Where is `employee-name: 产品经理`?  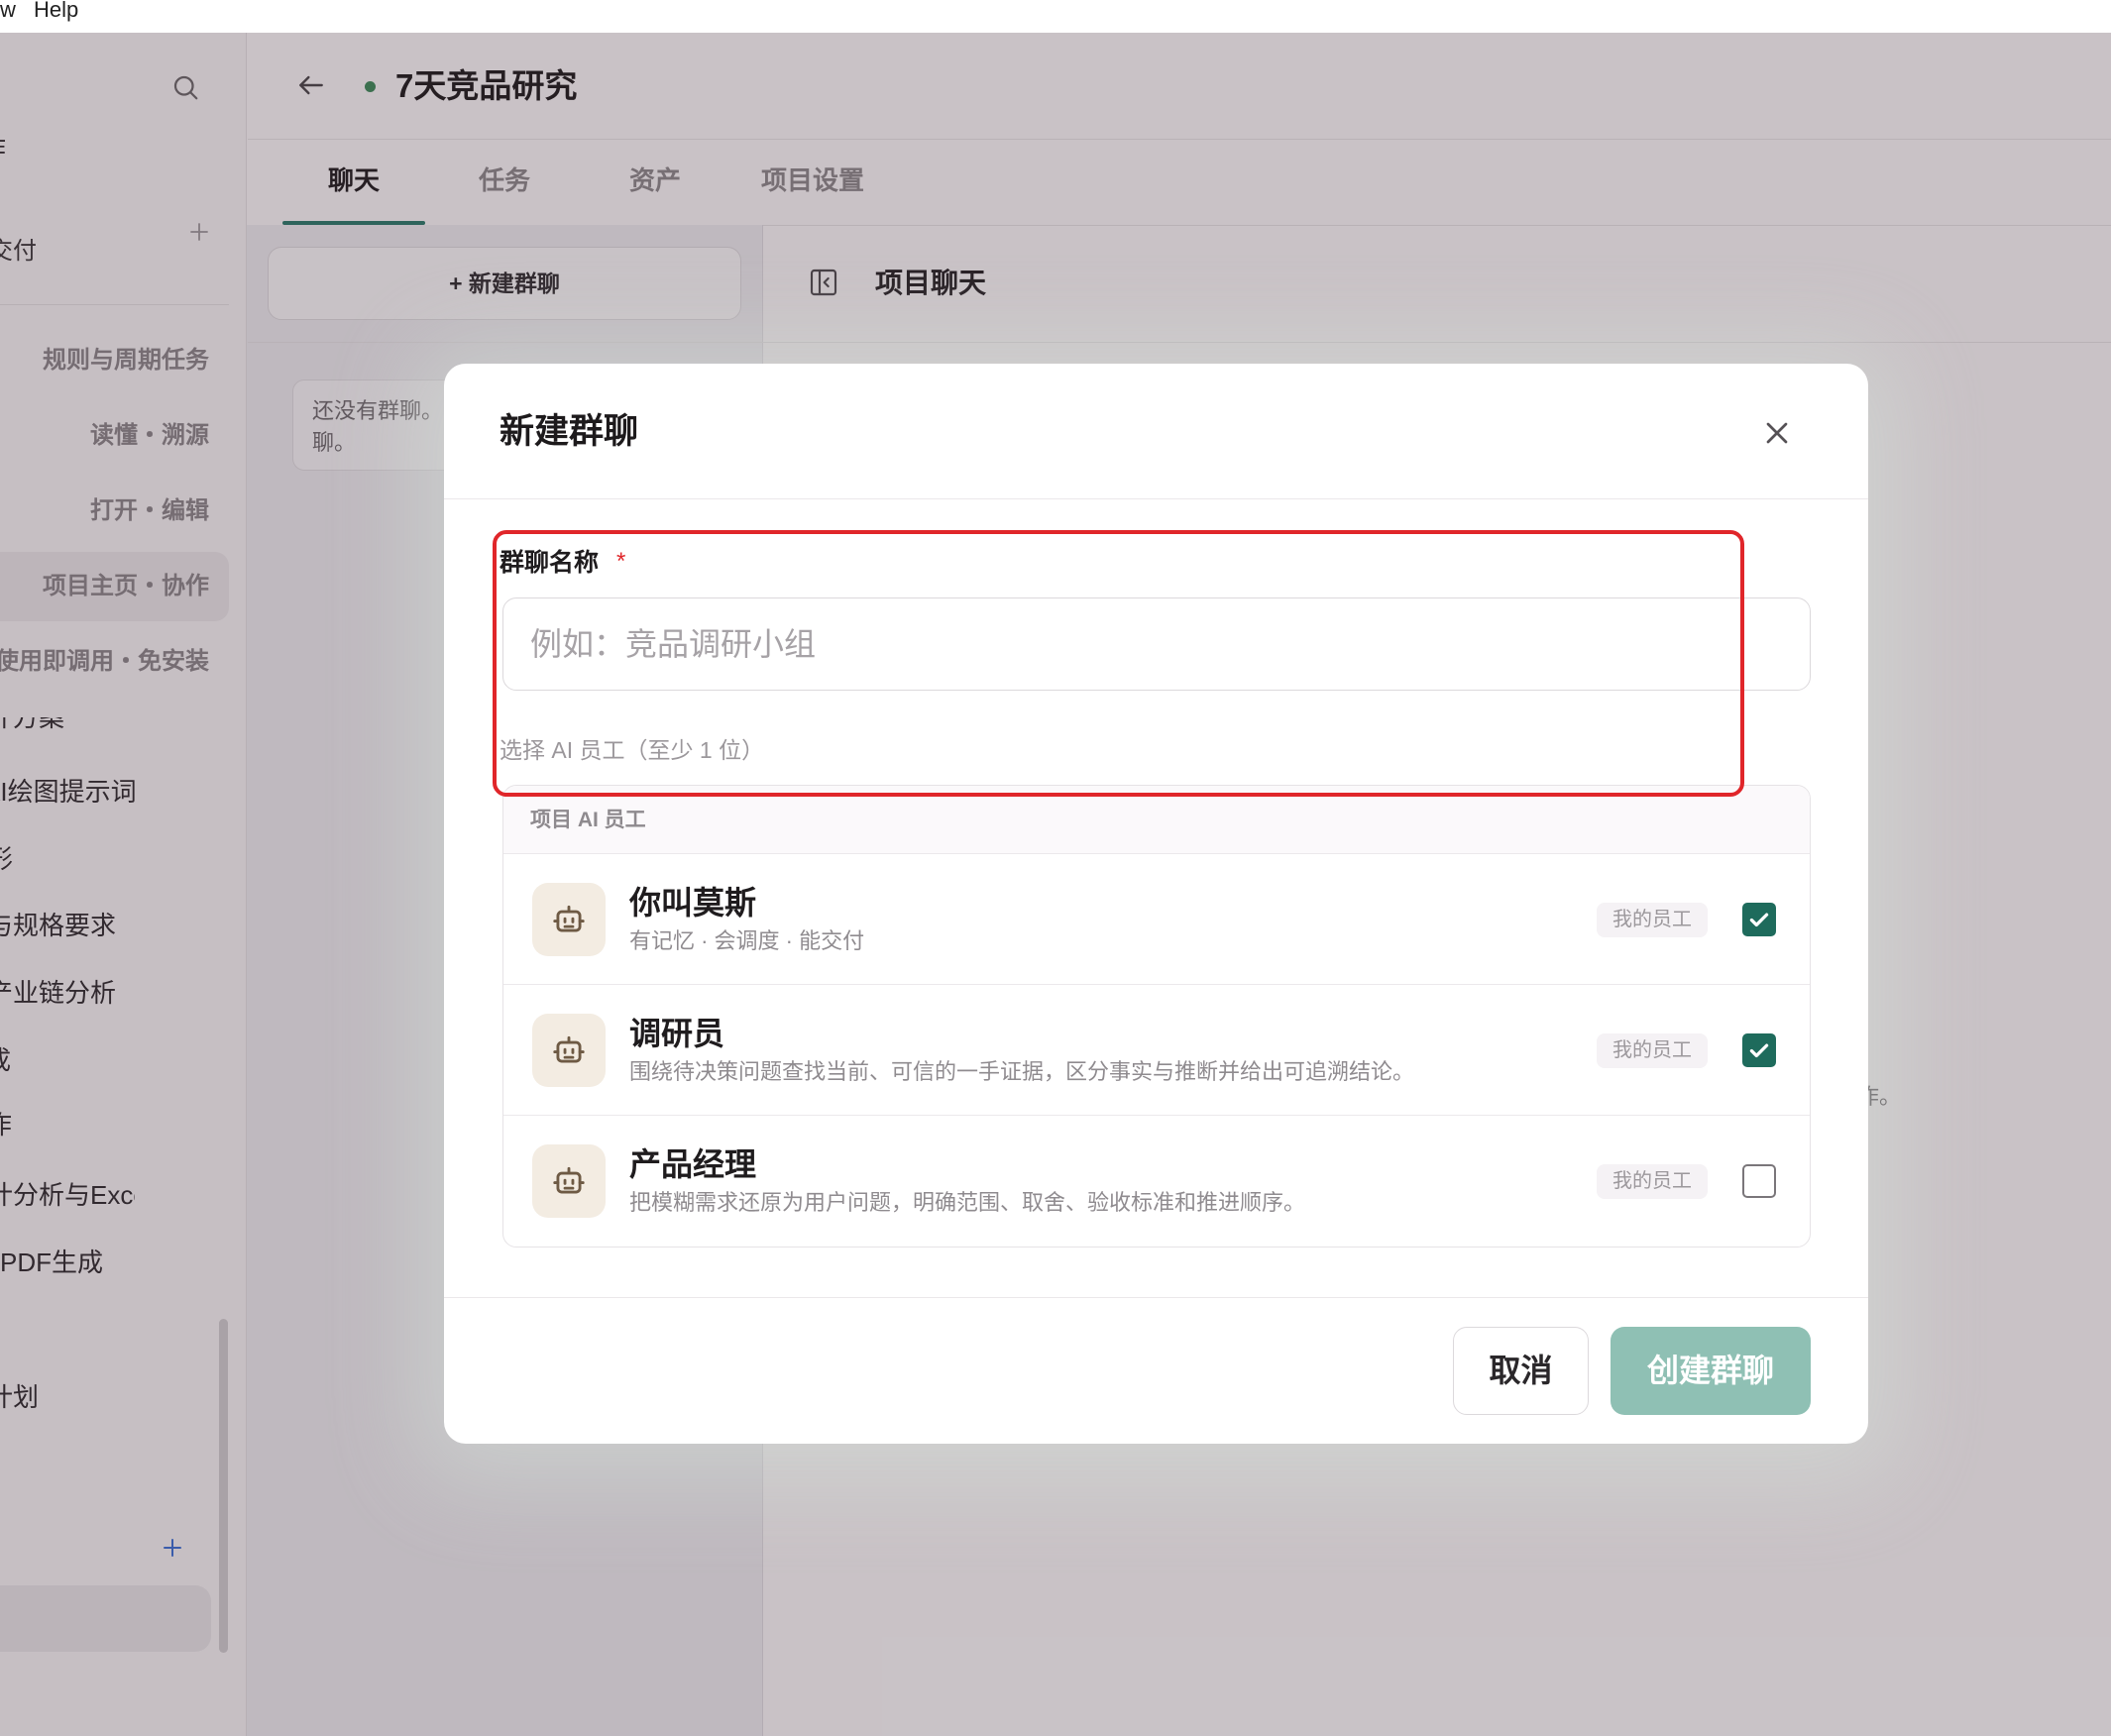
employee-name: 产品经理 is located at coordinates (693, 1164).